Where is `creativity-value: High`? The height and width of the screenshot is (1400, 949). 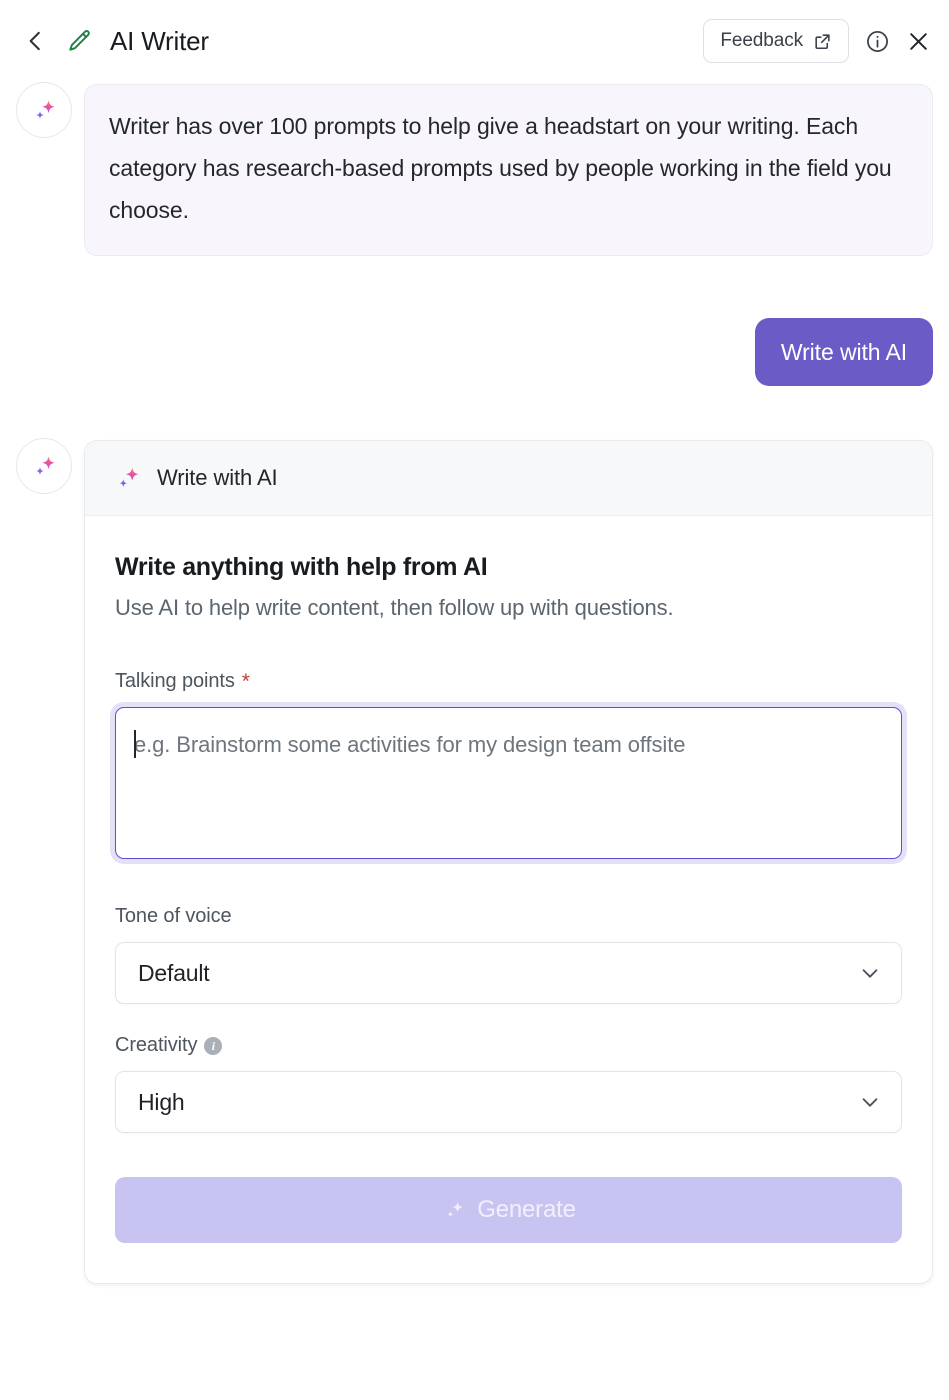 creativity-value: High is located at coordinates (161, 1101).